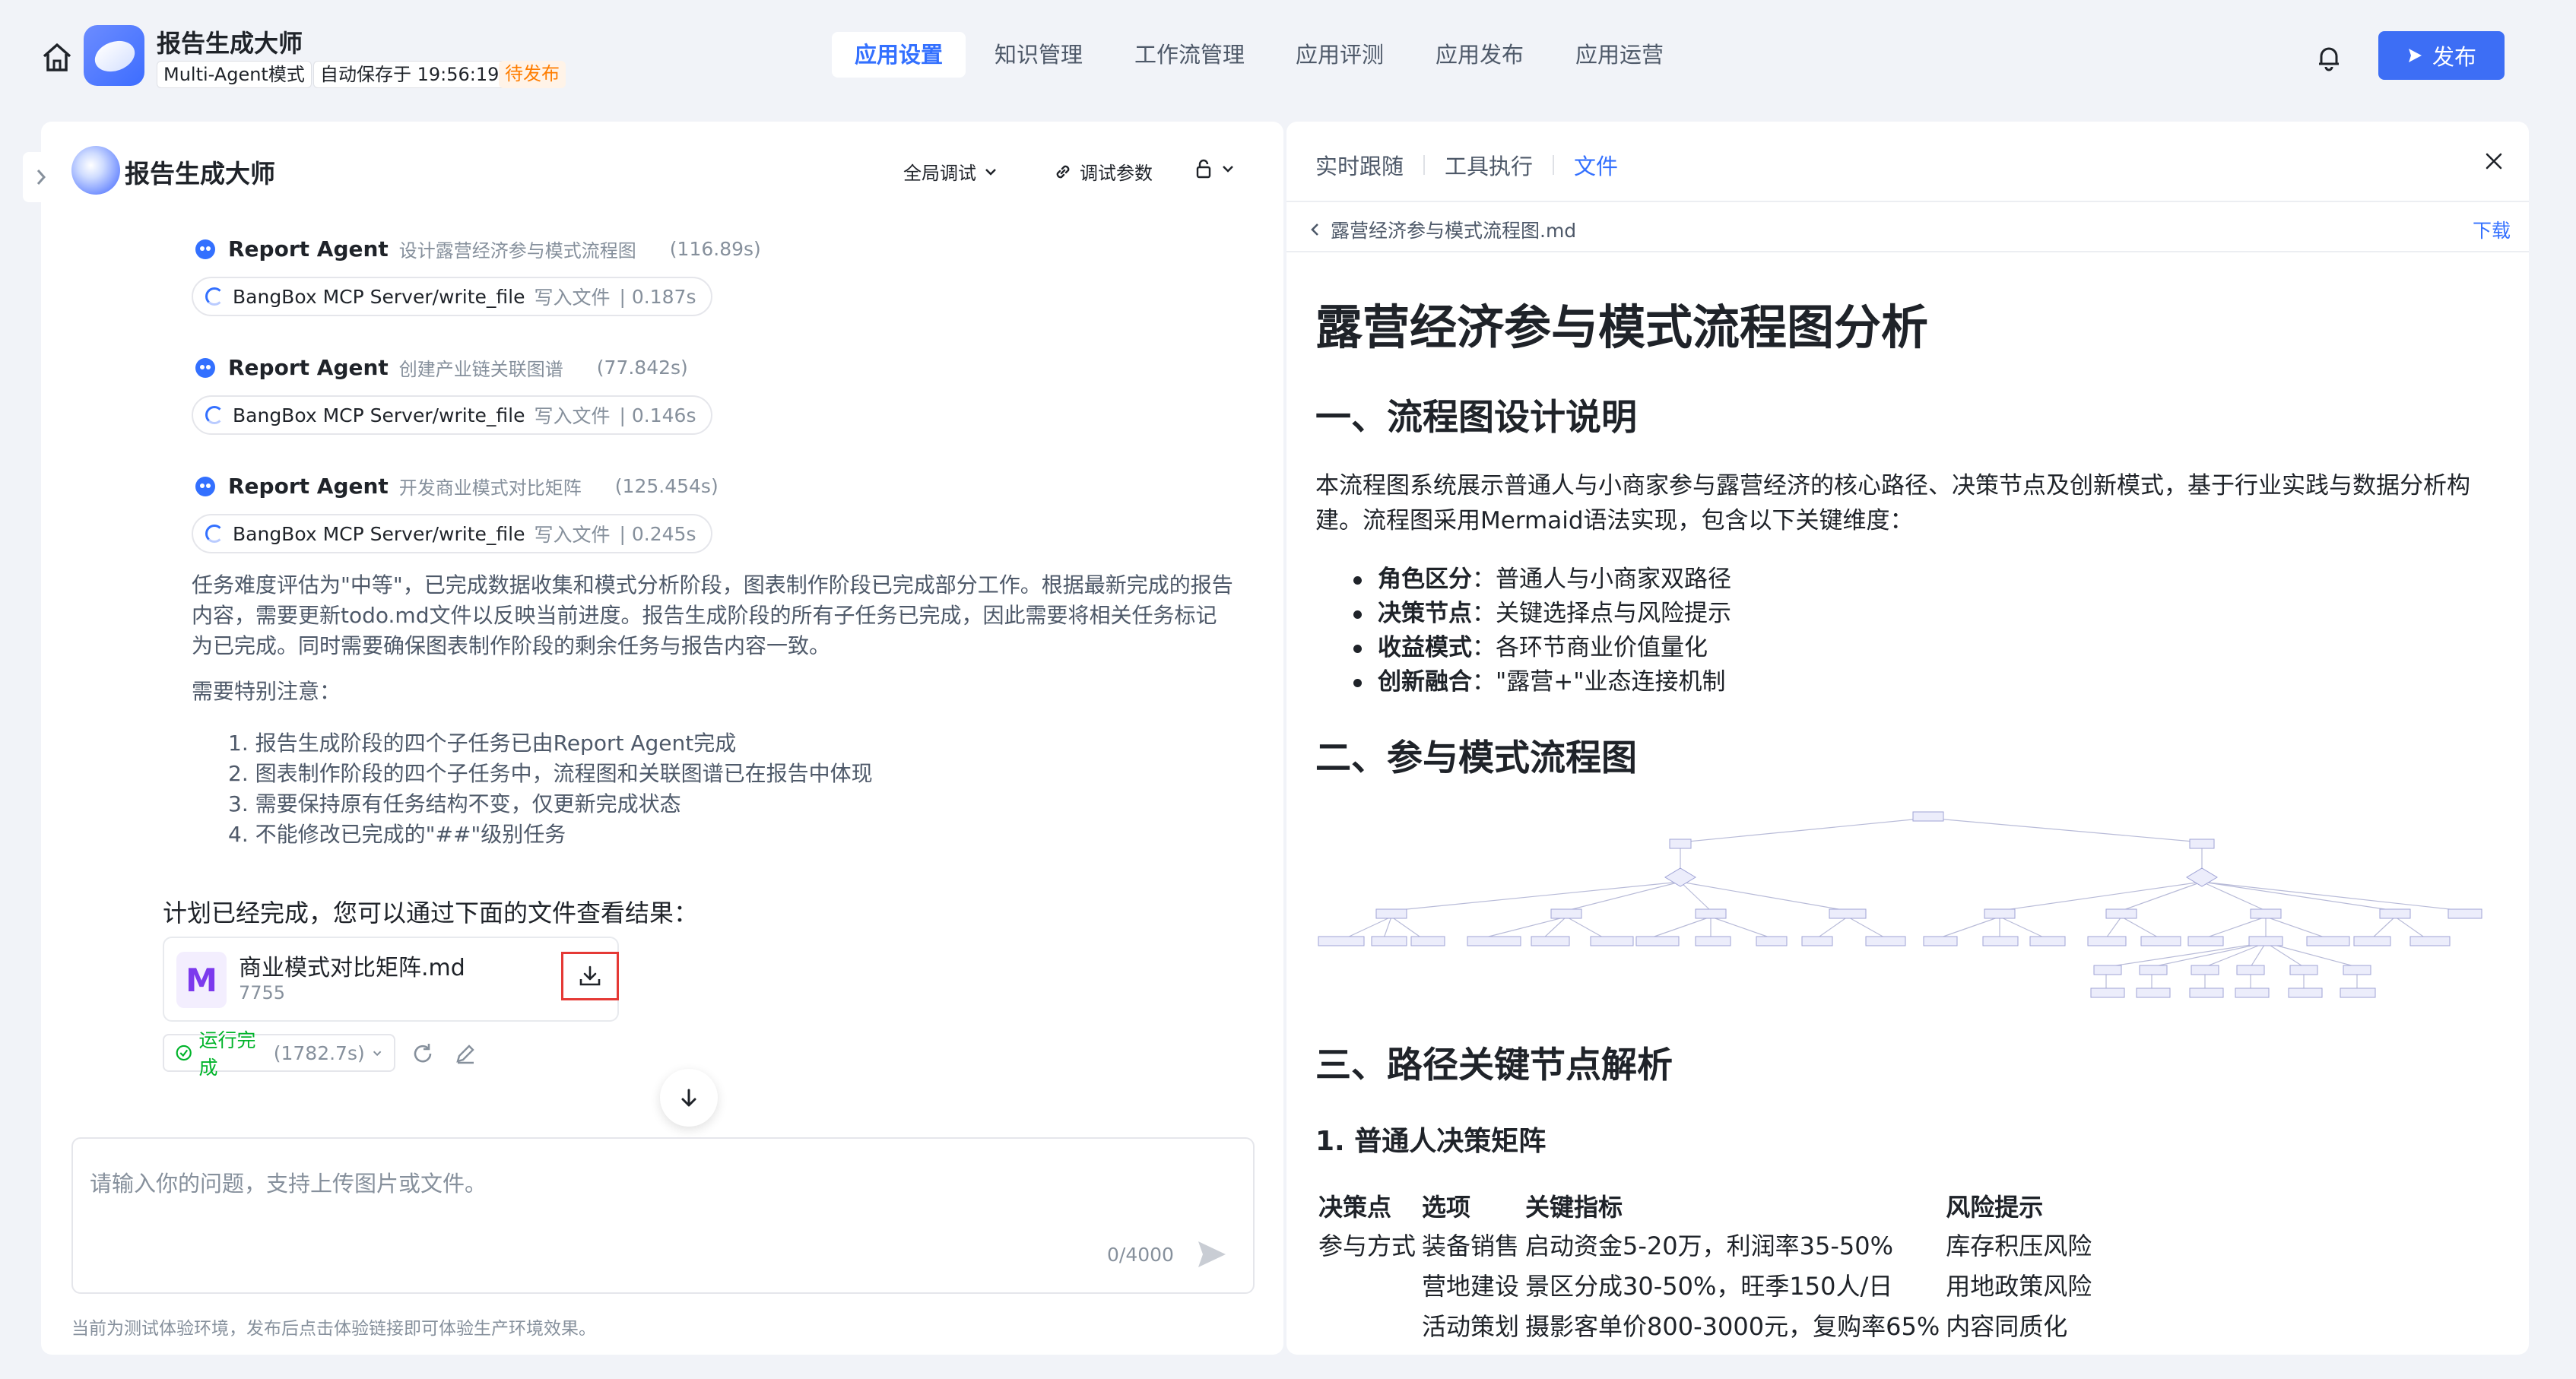 The image size is (2576, 1379). Describe the element at coordinates (1424, 165) in the screenshot. I see `tab-divider` at that location.